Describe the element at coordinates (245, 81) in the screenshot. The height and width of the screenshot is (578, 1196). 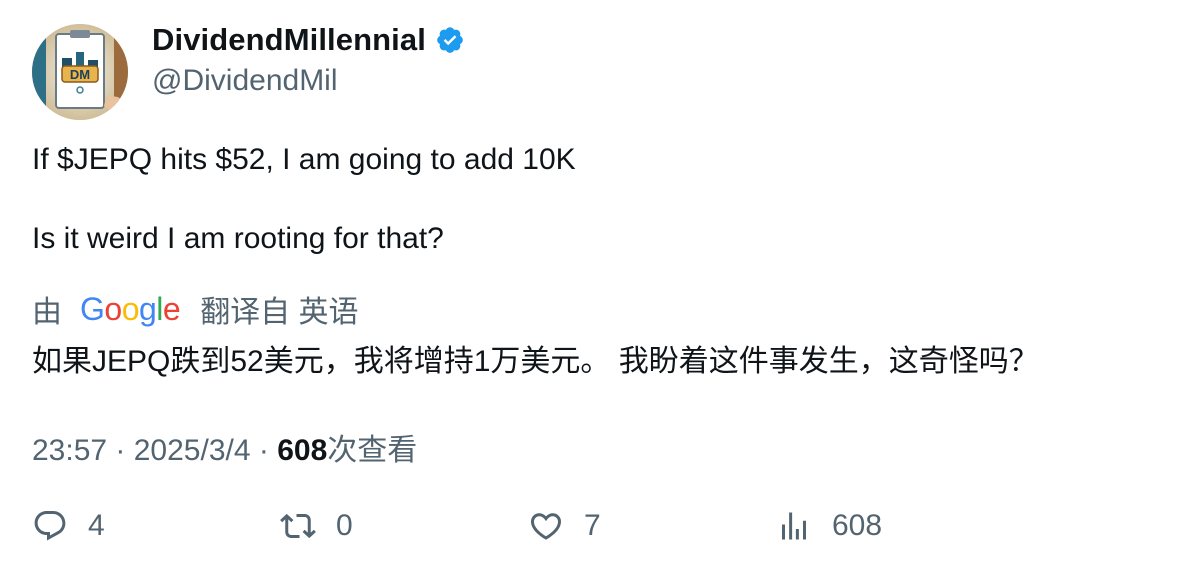
I see `author-handle: @DividendMil` at that location.